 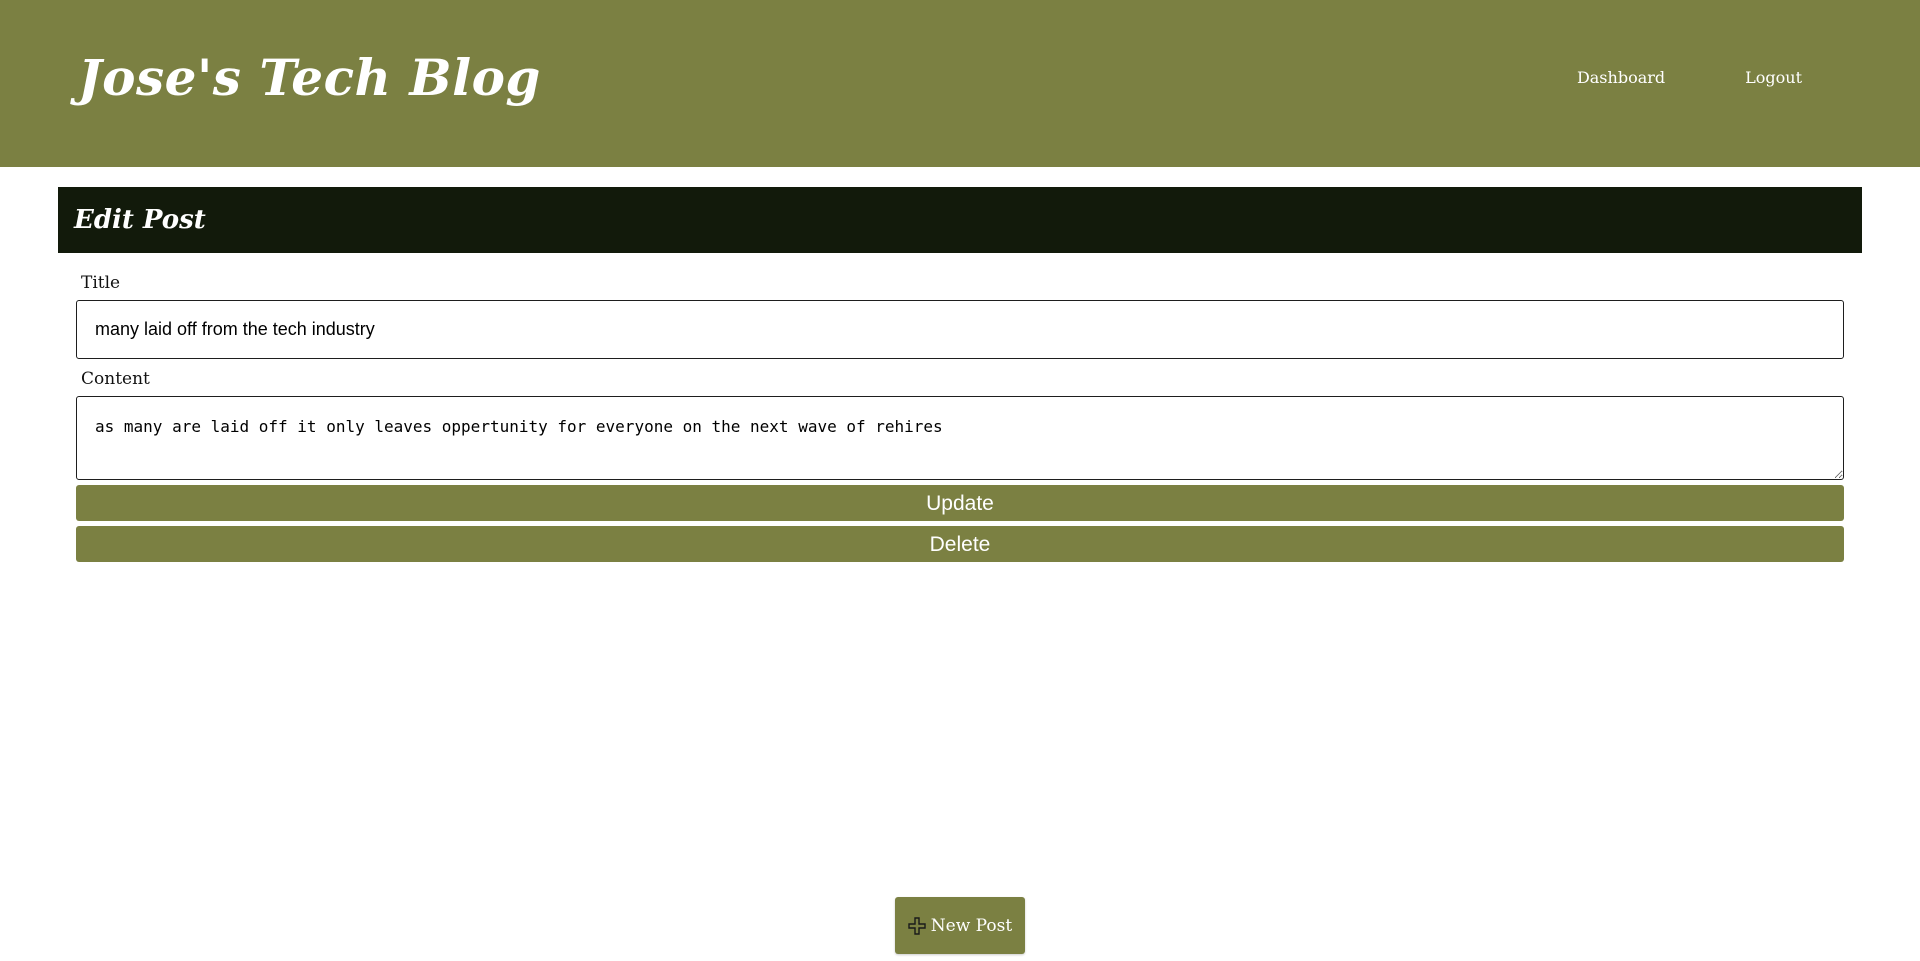 What do you see at coordinates (101, 283) in the screenshot?
I see `title-label: Title` at bounding box center [101, 283].